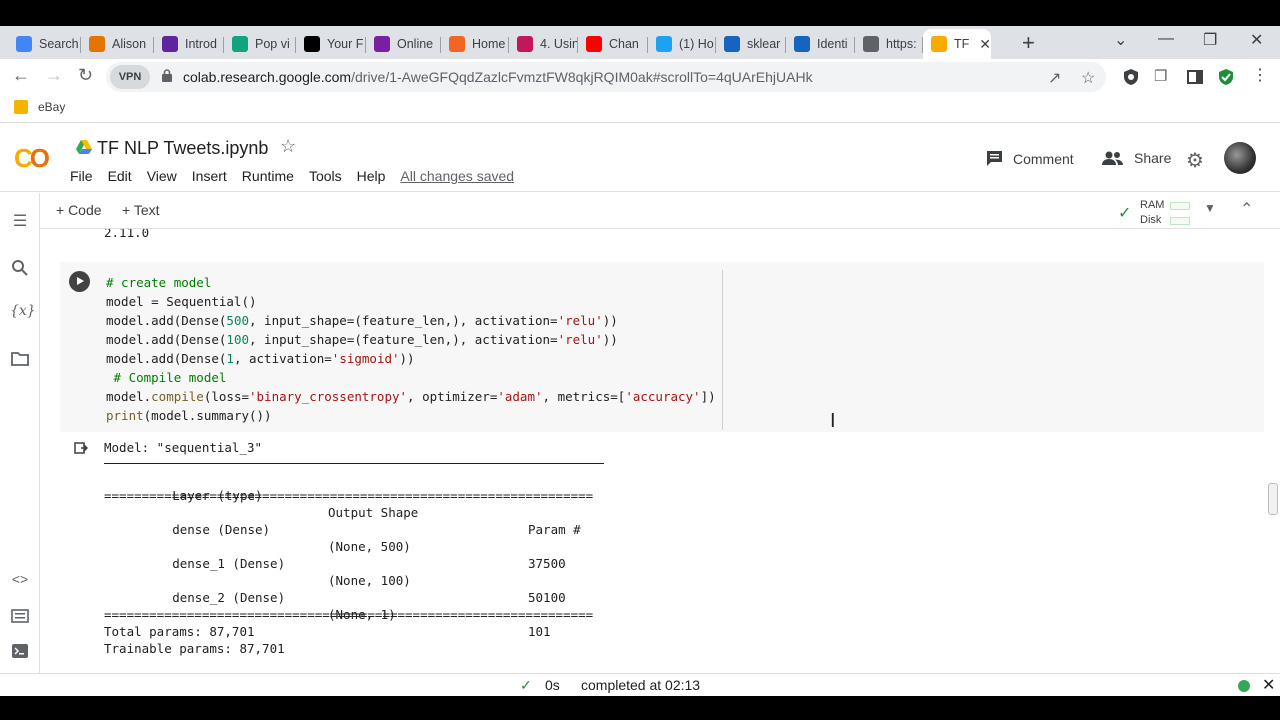 Image resolution: width=1280 pixels, height=720 pixels. Describe the element at coordinates (1240, 158) in the screenshot. I see `avatar` at that location.